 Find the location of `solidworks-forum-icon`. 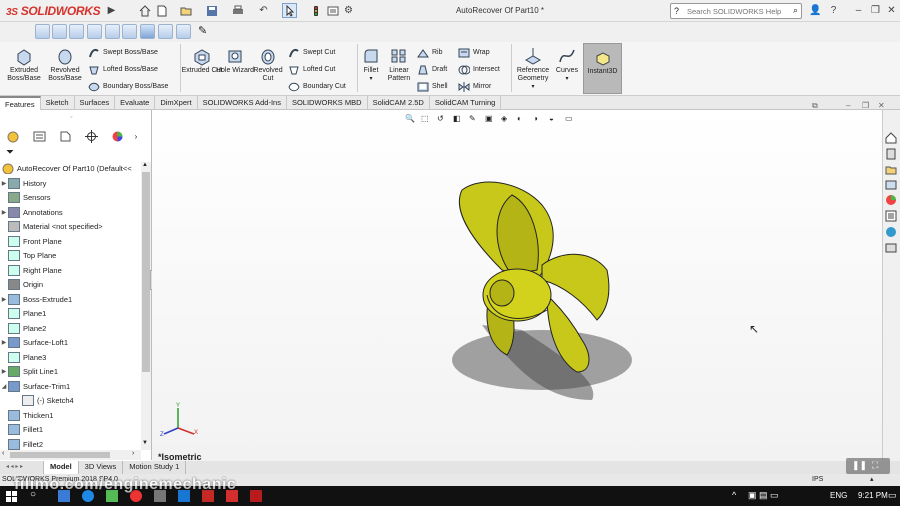

solidworks-forum-icon is located at coordinates (891, 232).